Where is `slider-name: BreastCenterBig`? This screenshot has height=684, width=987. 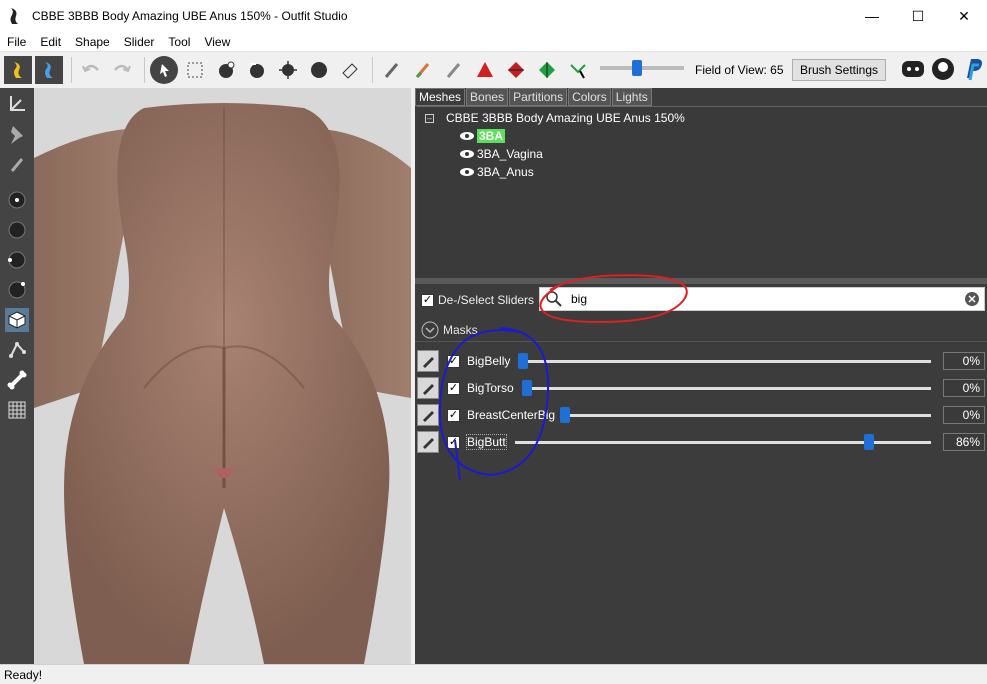 slider-name: BreastCenterBig is located at coordinates (511, 415).